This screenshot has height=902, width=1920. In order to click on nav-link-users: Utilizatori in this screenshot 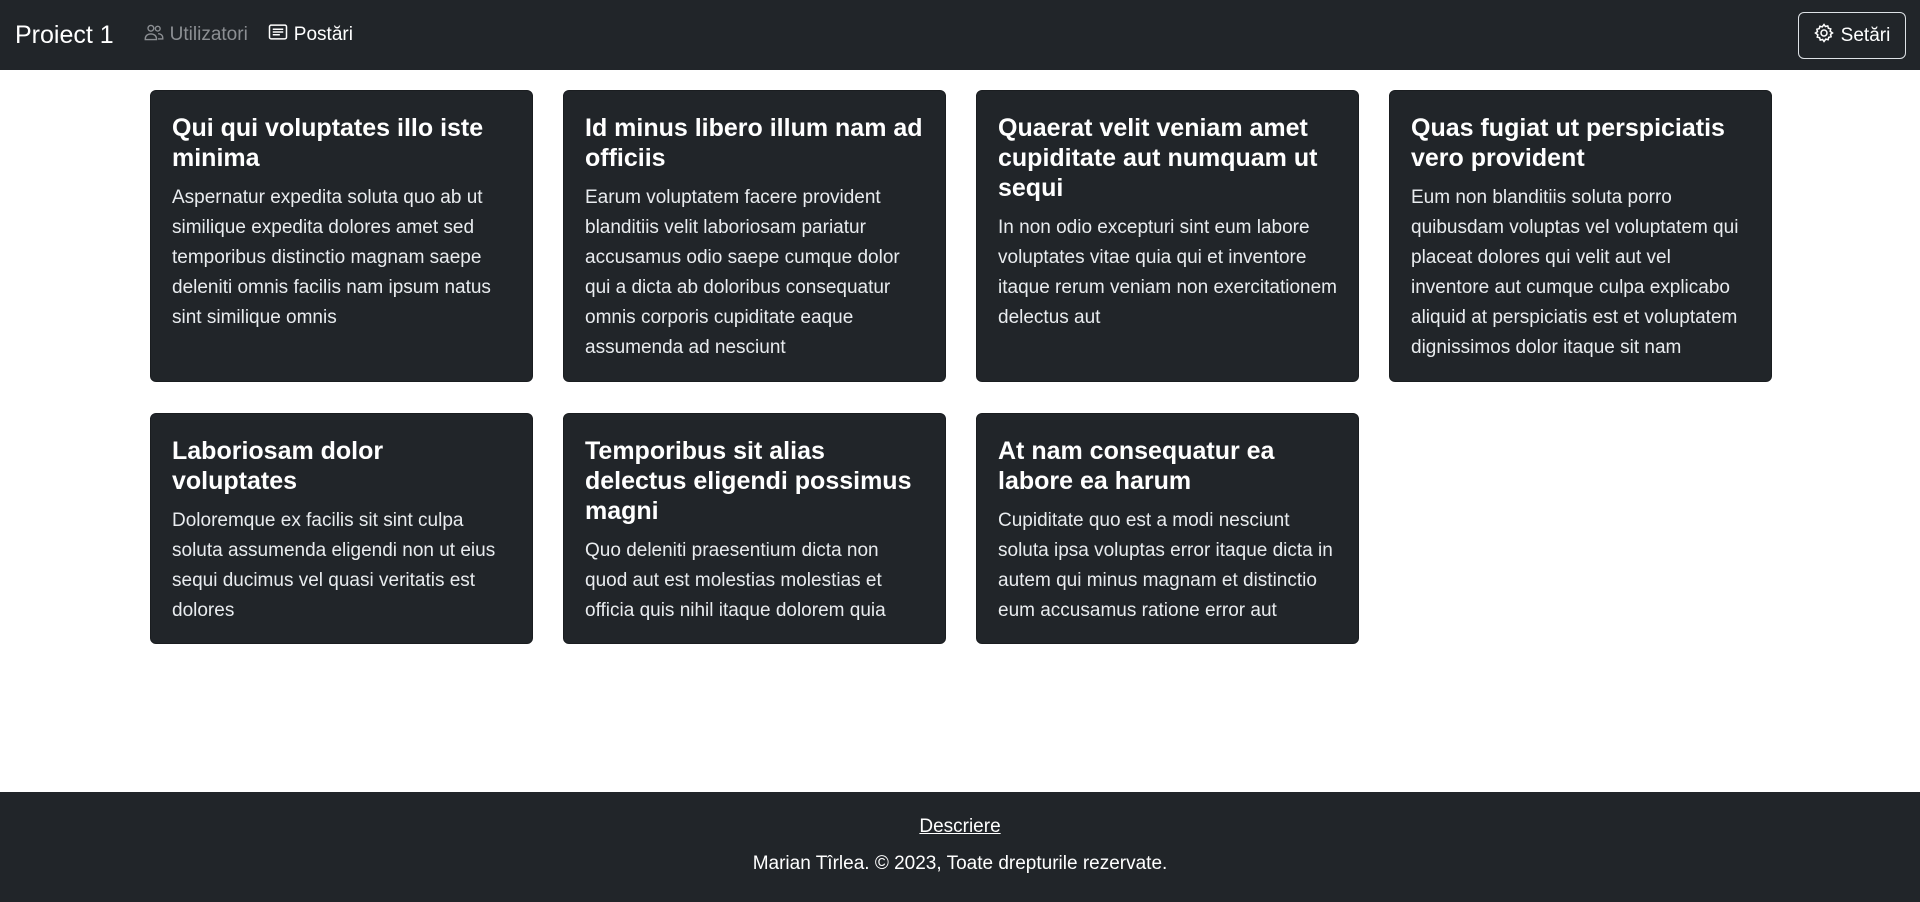, I will do `click(196, 35)`.